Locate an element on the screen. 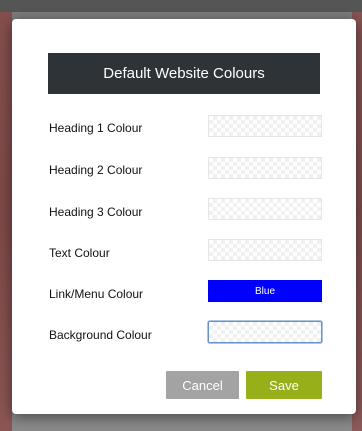 The height and width of the screenshot is (431, 362). text-colour-label: Text Colour is located at coordinates (79, 253).